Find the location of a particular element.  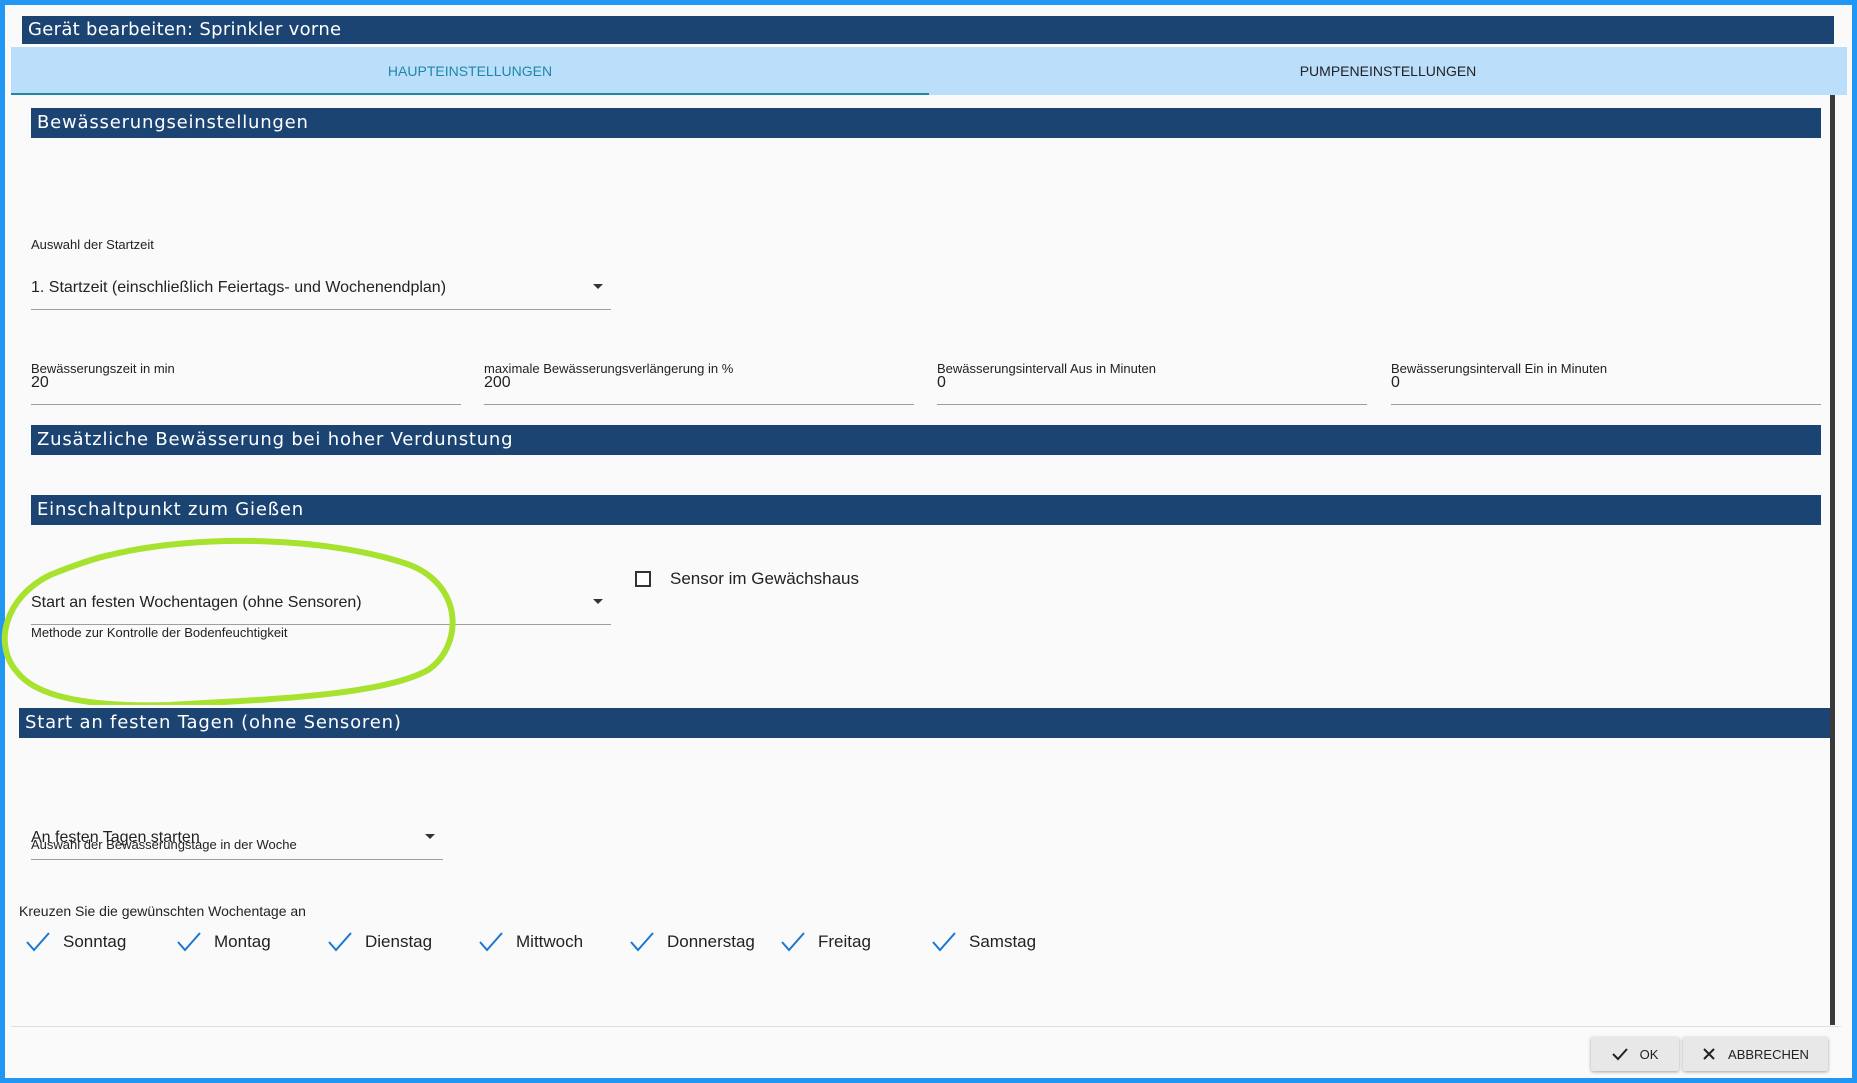

section-fixed-days: Start an festen Tagen (ohne Sensoren) is located at coordinates (926, 723).